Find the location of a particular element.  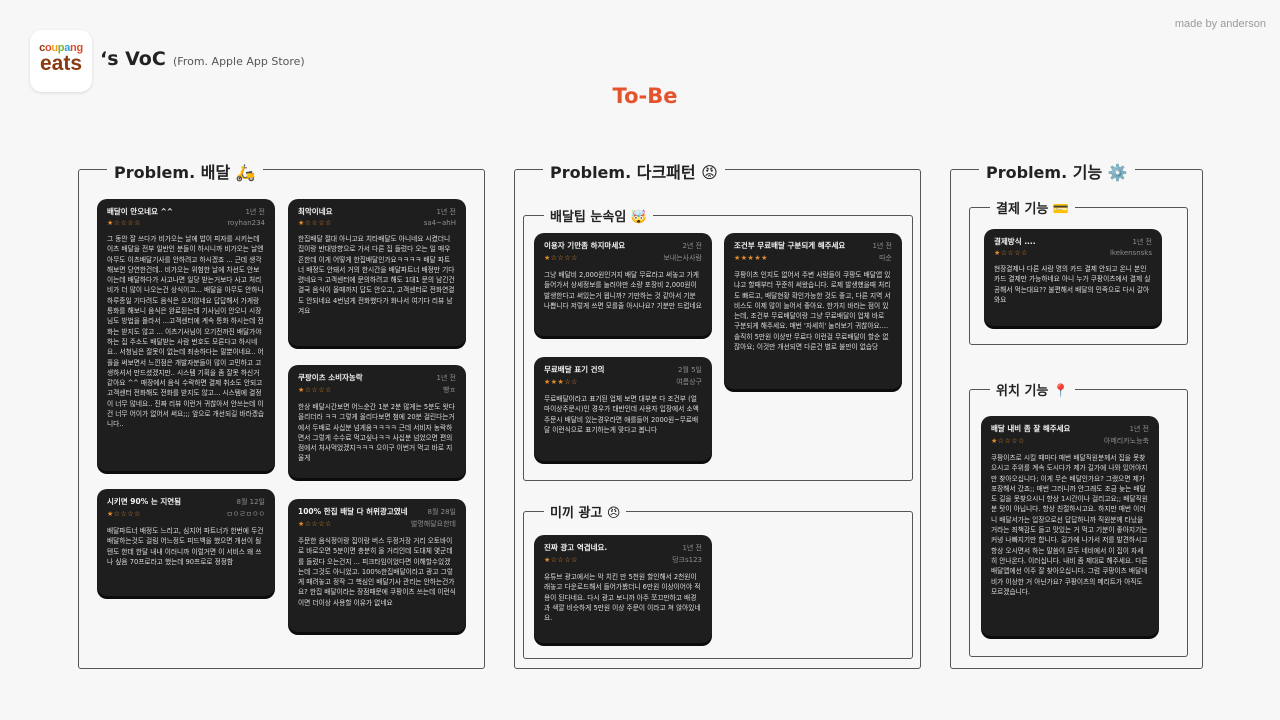

review-title: 시키면 90% 는 지연됨 is located at coordinates (144, 501).